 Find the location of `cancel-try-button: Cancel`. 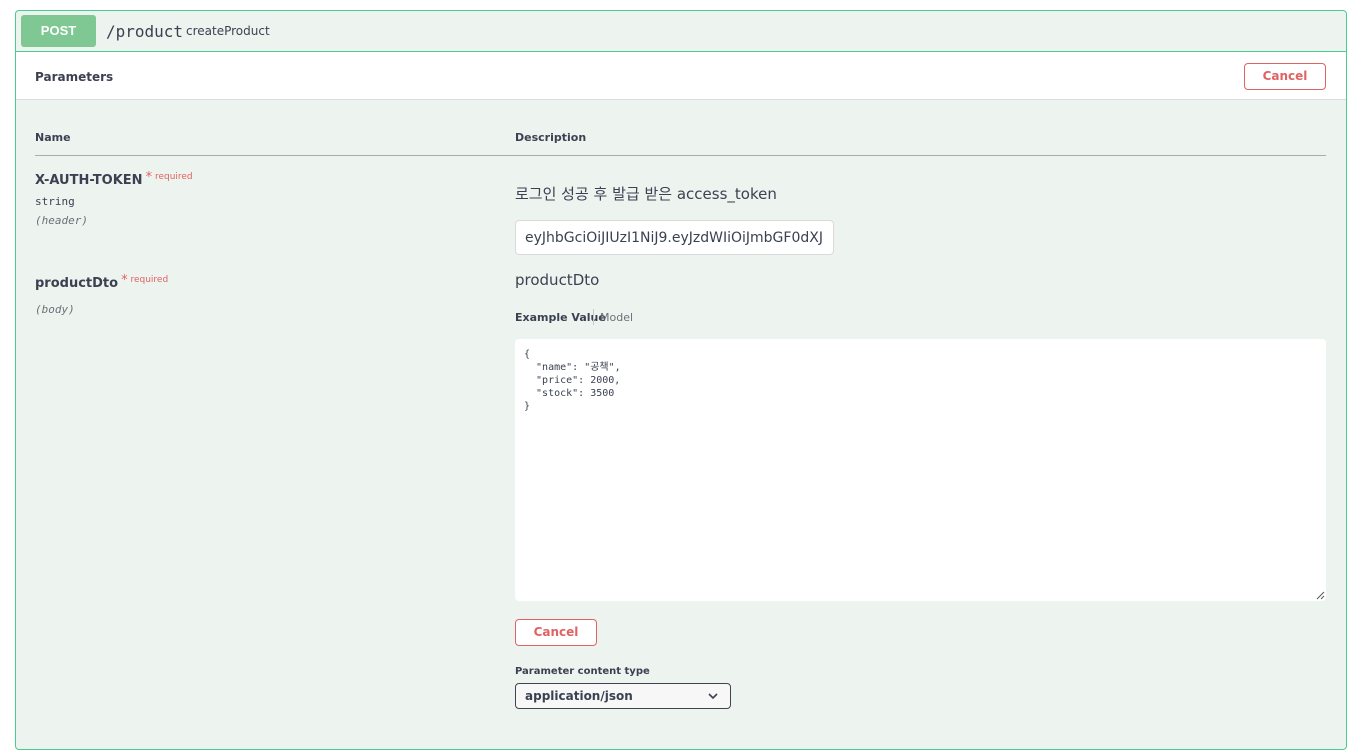

cancel-try-button: Cancel is located at coordinates (1285, 76).